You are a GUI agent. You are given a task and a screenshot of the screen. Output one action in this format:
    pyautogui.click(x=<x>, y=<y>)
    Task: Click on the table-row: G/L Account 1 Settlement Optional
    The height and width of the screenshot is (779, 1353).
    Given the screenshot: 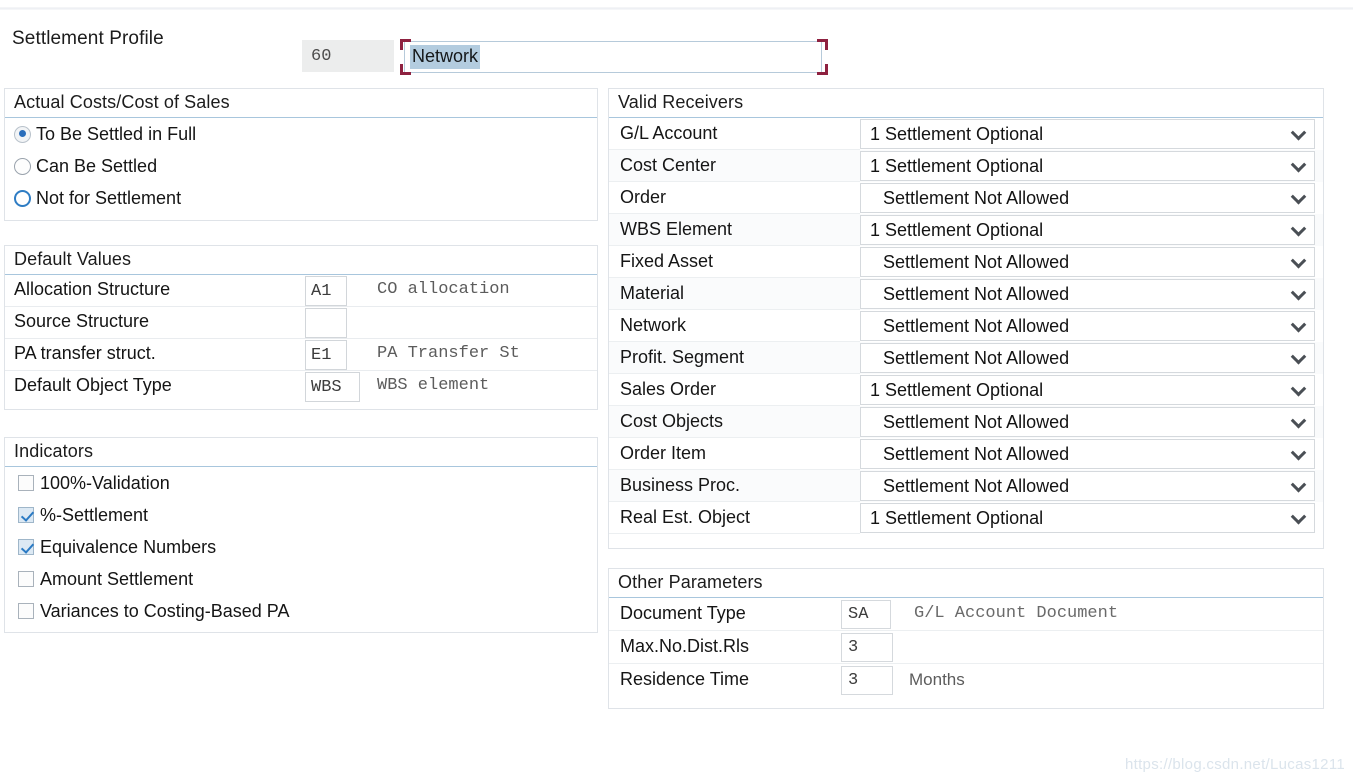 What is the action you would take?
    pyautogui.click(x=966, y=134)
    